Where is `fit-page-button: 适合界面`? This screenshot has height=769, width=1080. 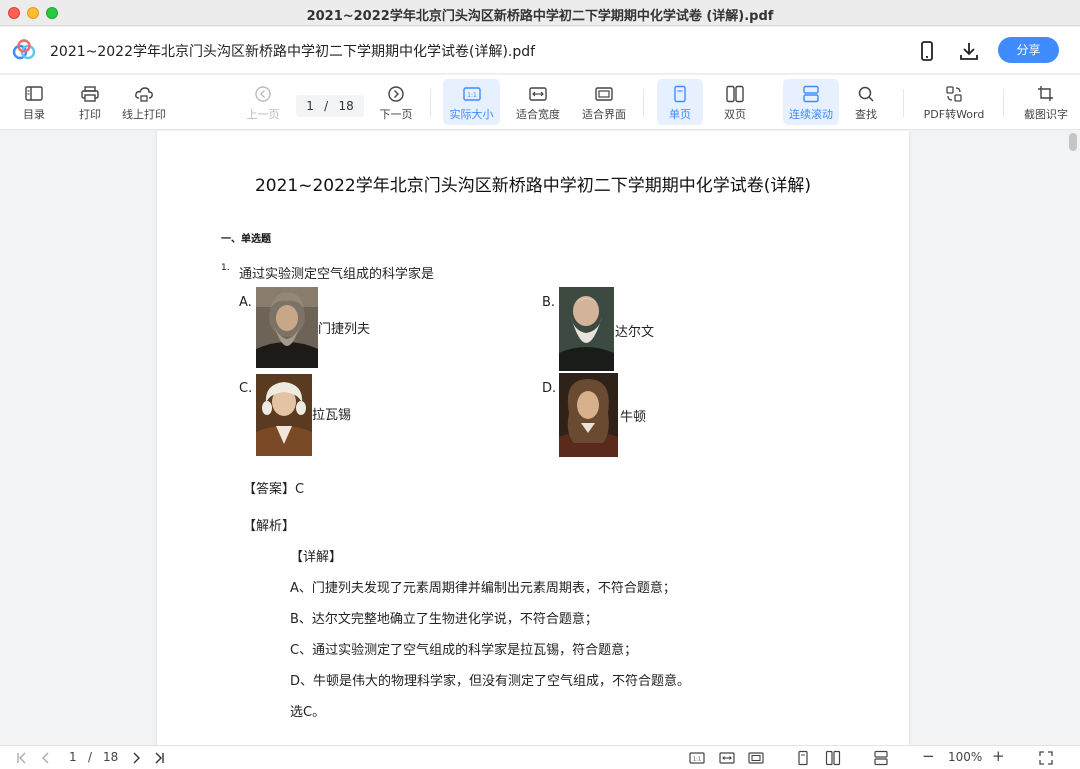 fit-page-button: 适合界面 is located at coordinates (604, 102).